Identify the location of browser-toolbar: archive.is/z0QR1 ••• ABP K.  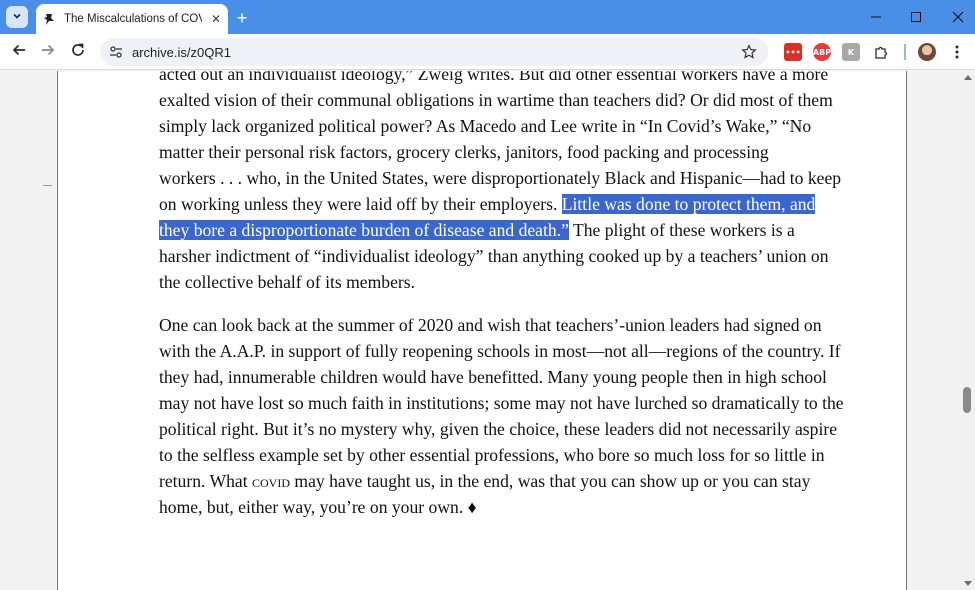
(487, 52).